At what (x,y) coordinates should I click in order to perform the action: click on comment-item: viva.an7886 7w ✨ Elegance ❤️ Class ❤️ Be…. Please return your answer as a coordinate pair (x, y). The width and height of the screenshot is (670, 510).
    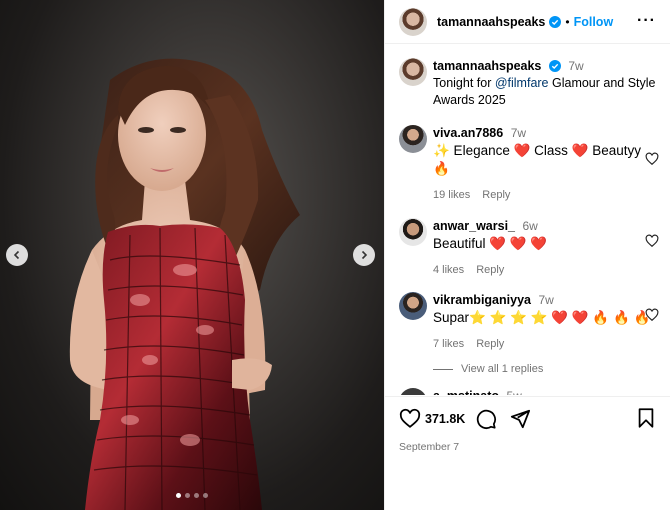
    Looking at the image, I should click on (530, 164).